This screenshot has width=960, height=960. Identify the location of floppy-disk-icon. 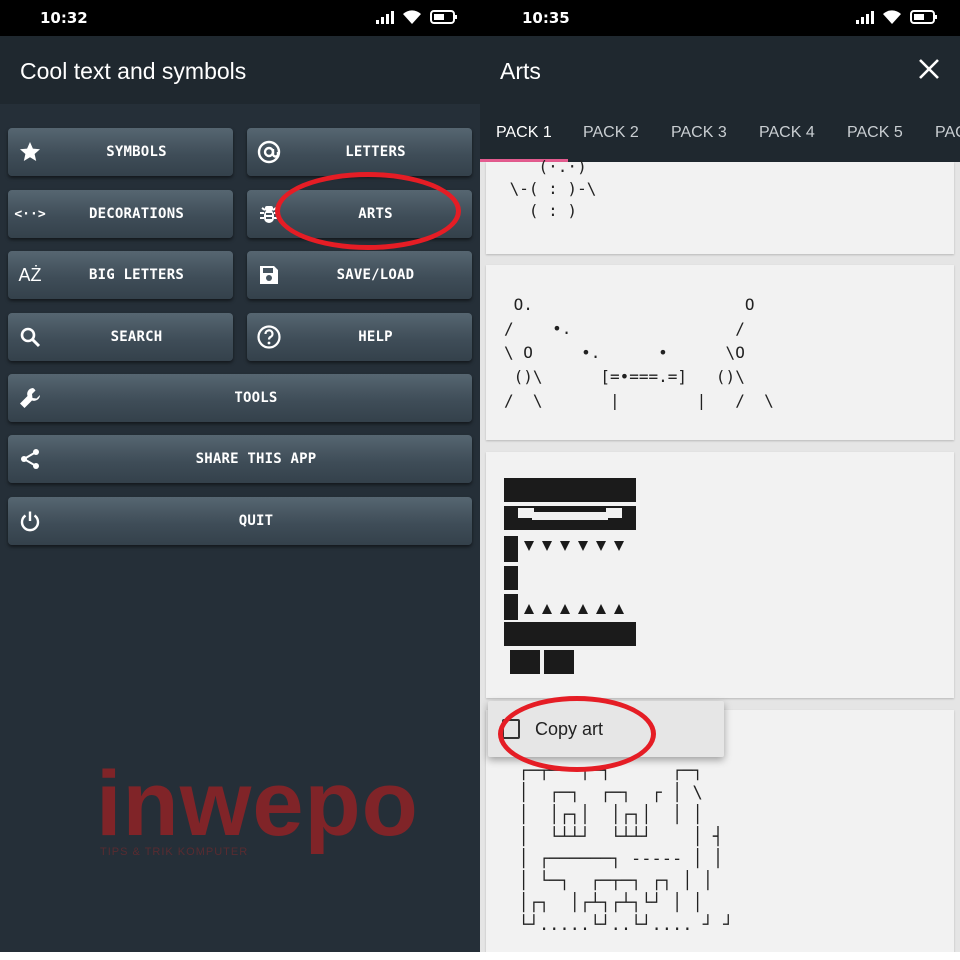
(269, 275).